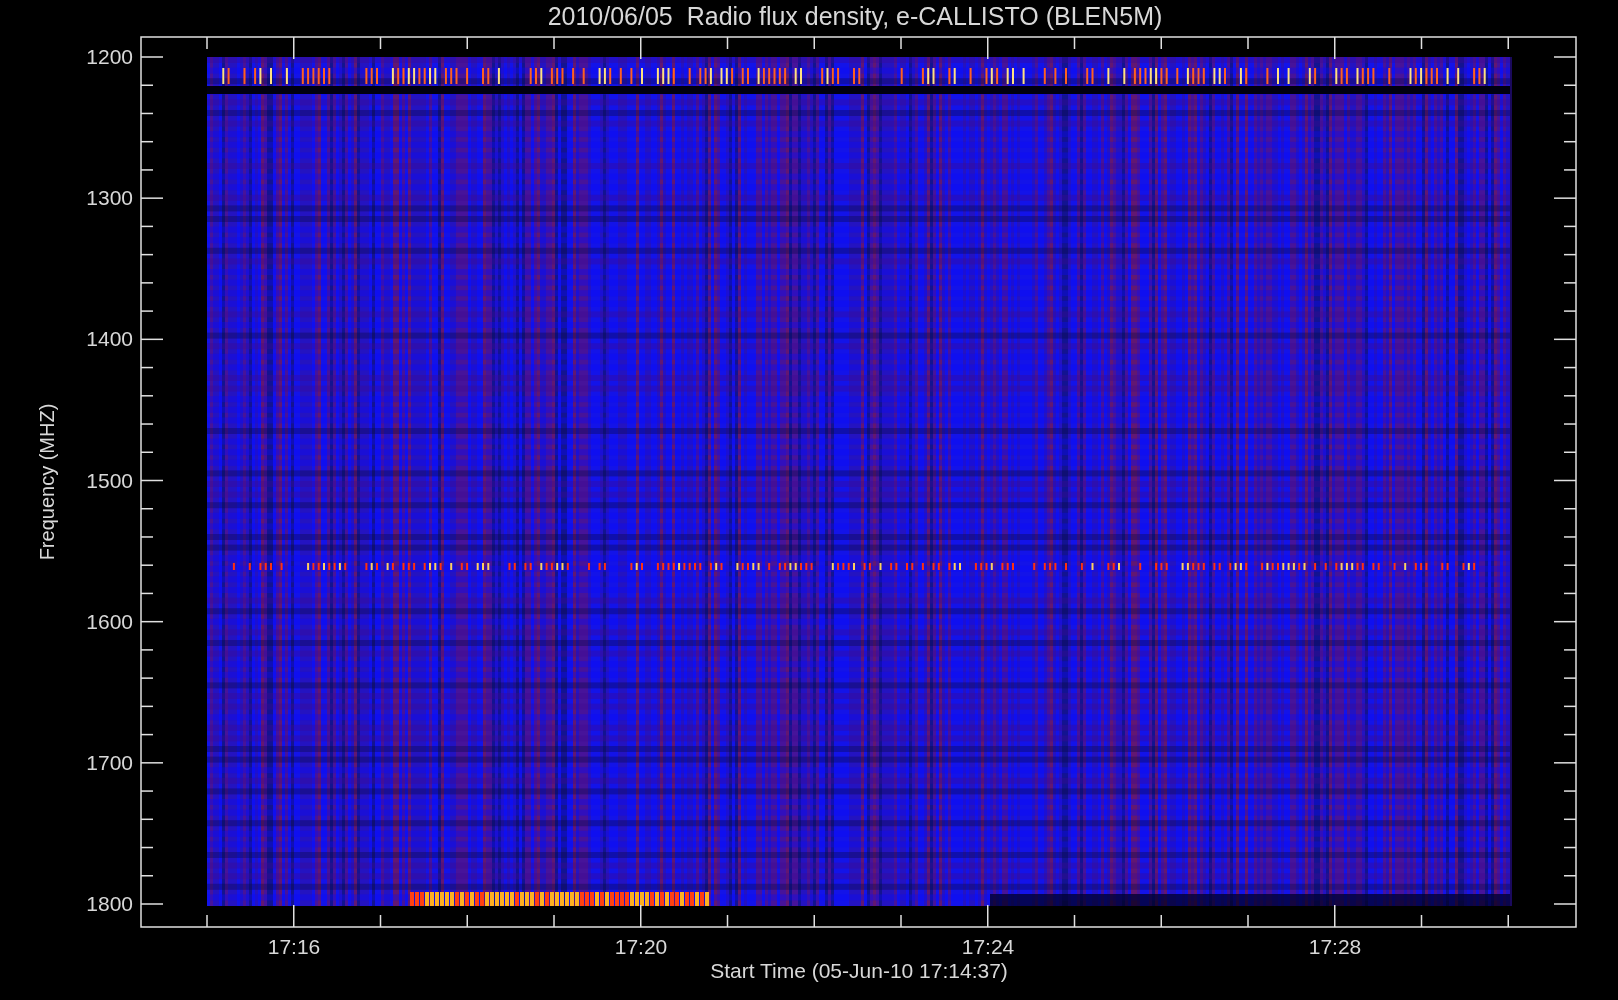  I want to click on x-tick-label: 17:20, so click(641, 946).